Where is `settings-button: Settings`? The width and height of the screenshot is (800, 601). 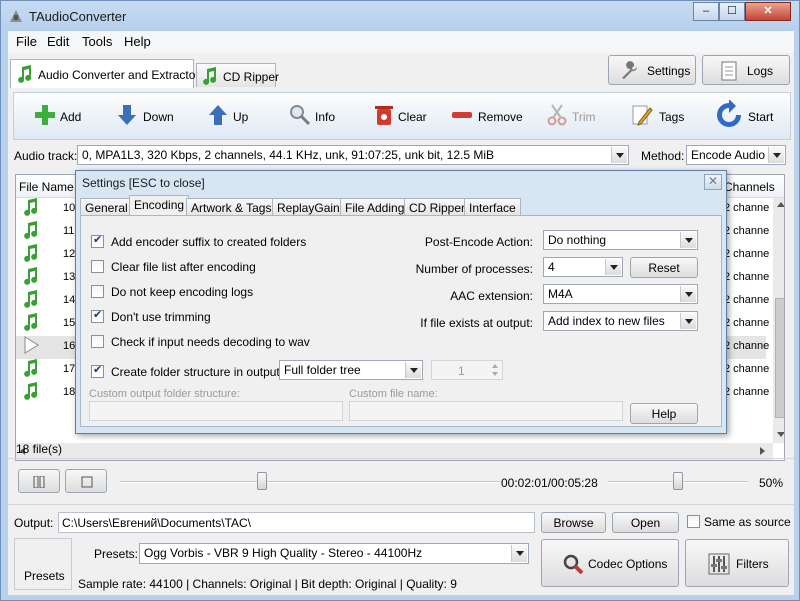
settings-button: Settings is located at coordinates (652, 70).